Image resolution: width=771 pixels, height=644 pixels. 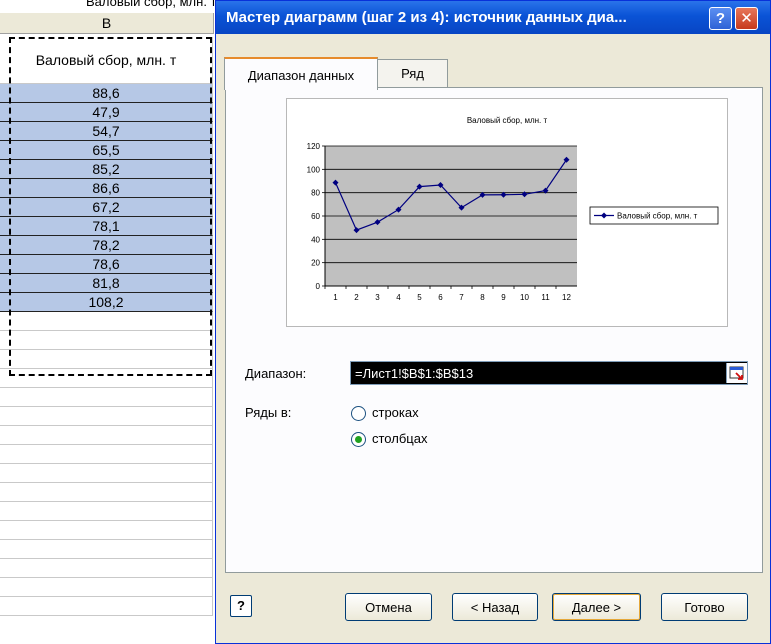 What do you see at coordinates (657, 216) in the screenshot?
I see `legend-label: Валовый сбор, млн. т` at bounding box center [657, 216].